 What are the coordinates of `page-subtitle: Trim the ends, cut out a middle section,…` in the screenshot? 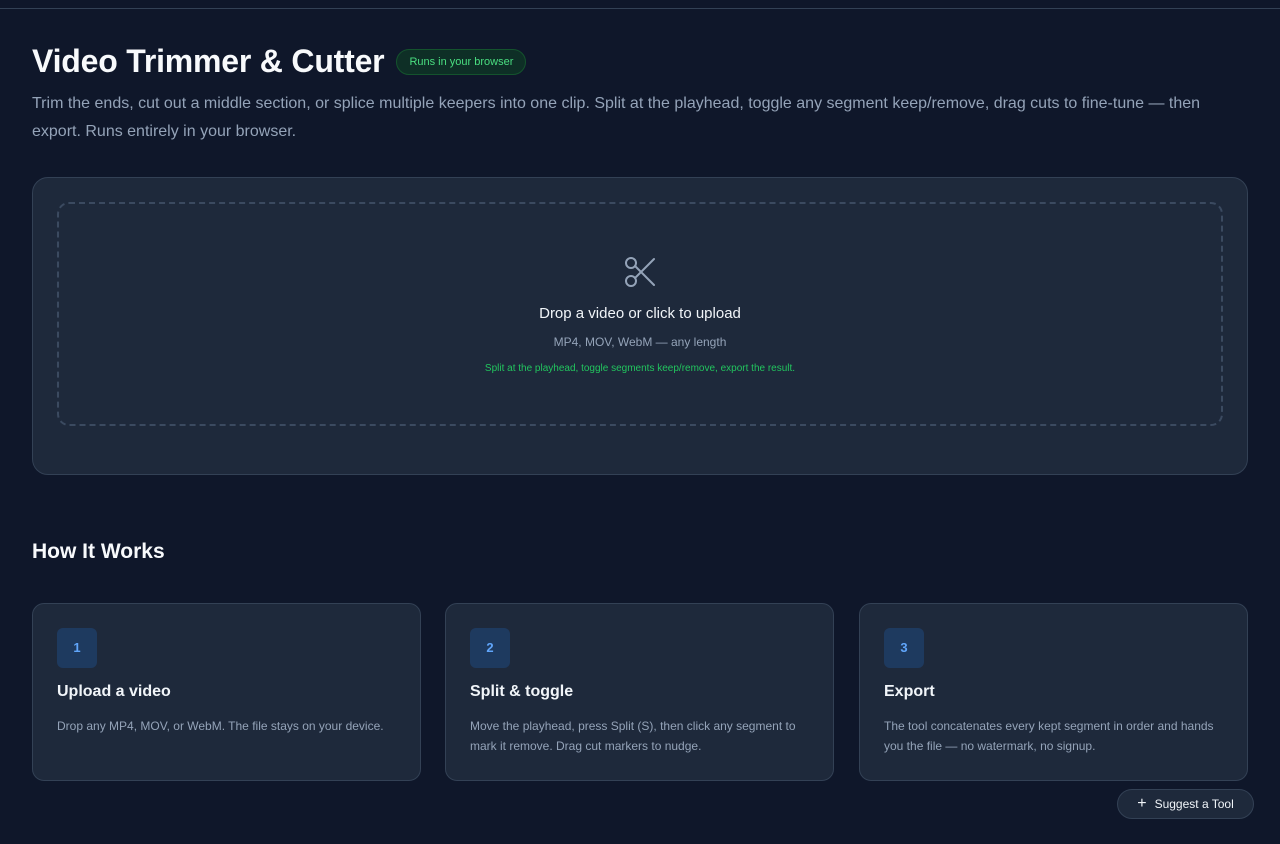 It's located at (616, 117).